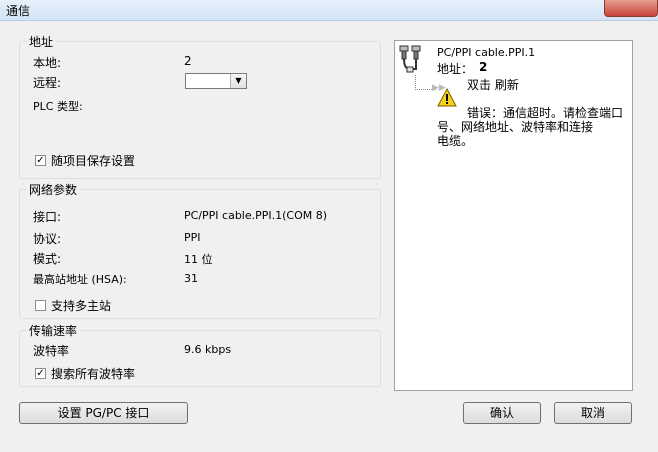  I want to click on search-all-baud-label: 搜索所有波特率, so click(93, 373).